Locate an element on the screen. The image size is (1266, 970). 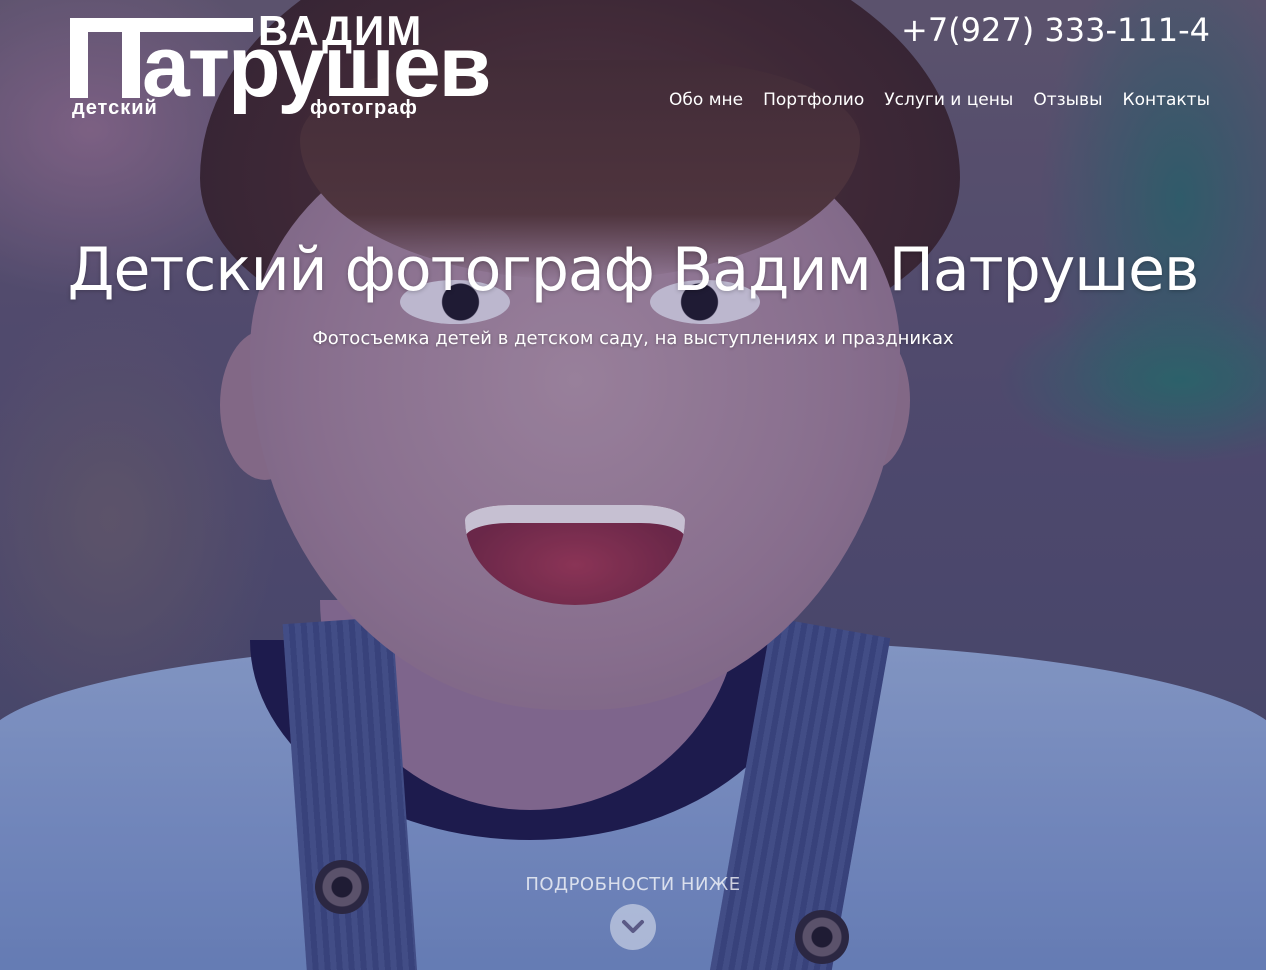
nav-item: Обо мне is located at coordinates (706, 100).